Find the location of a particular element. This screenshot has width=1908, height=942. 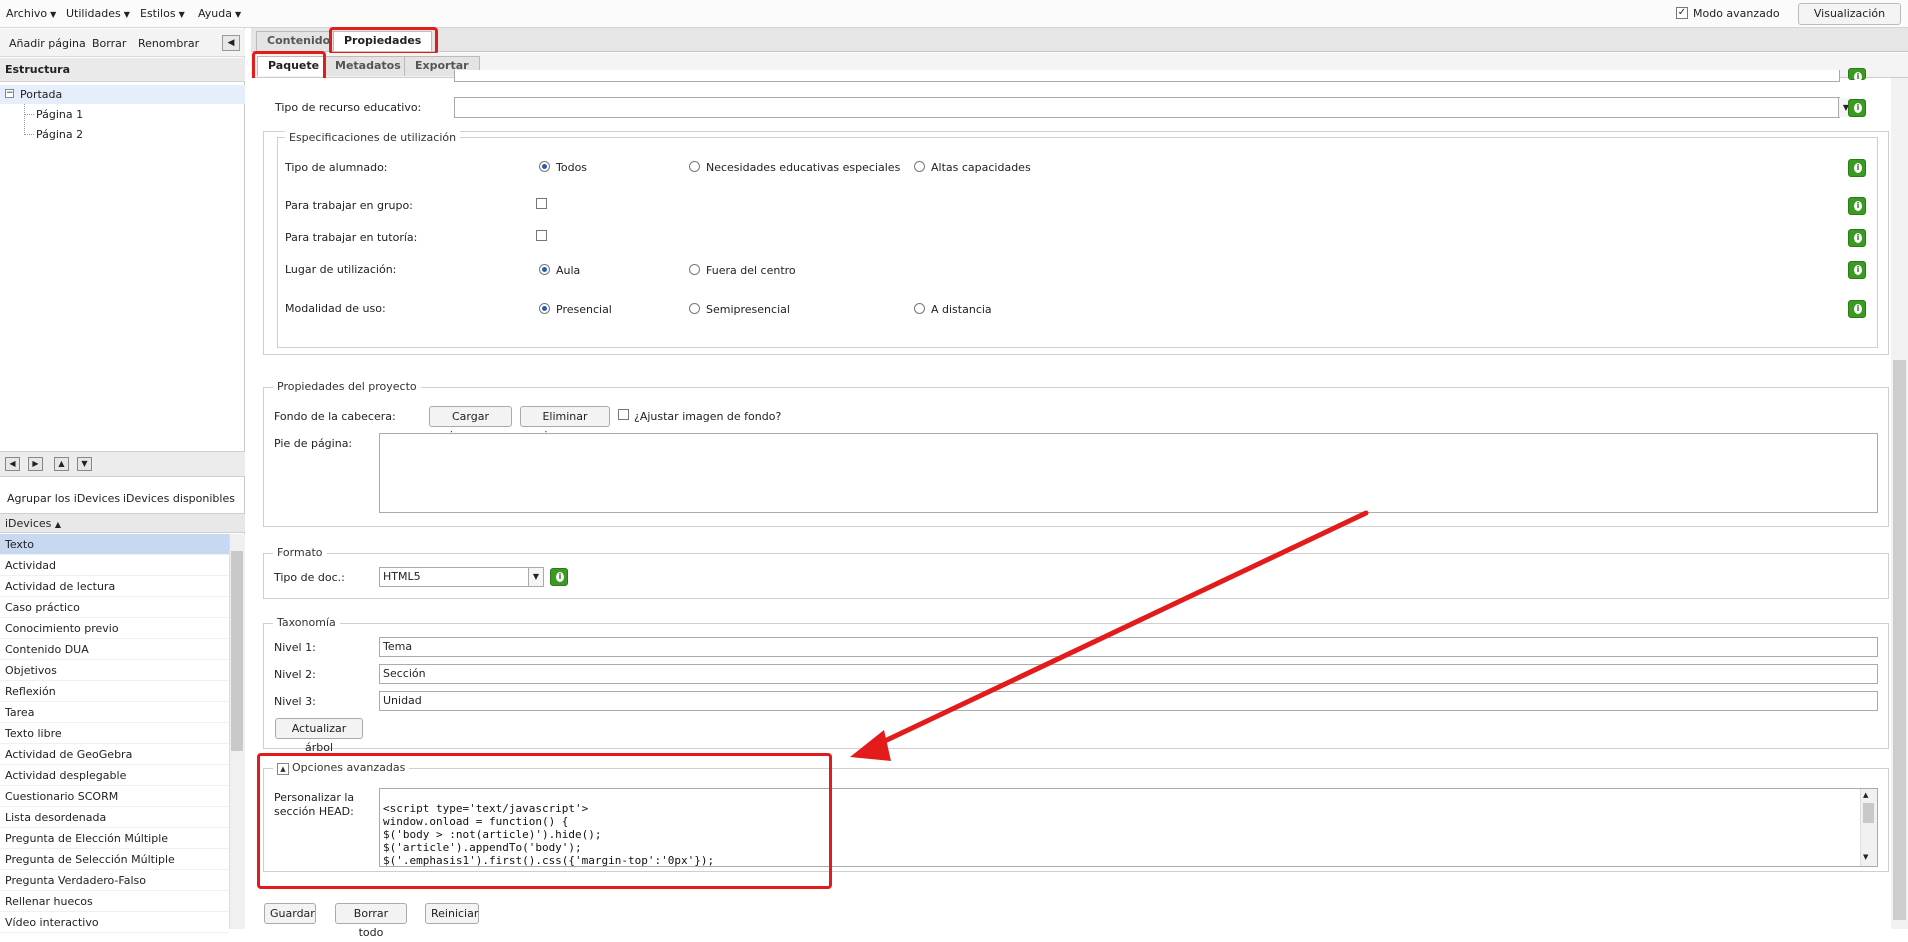

modo-avanzado-checkbox: ✓ is located at coordinates (1682, 13).